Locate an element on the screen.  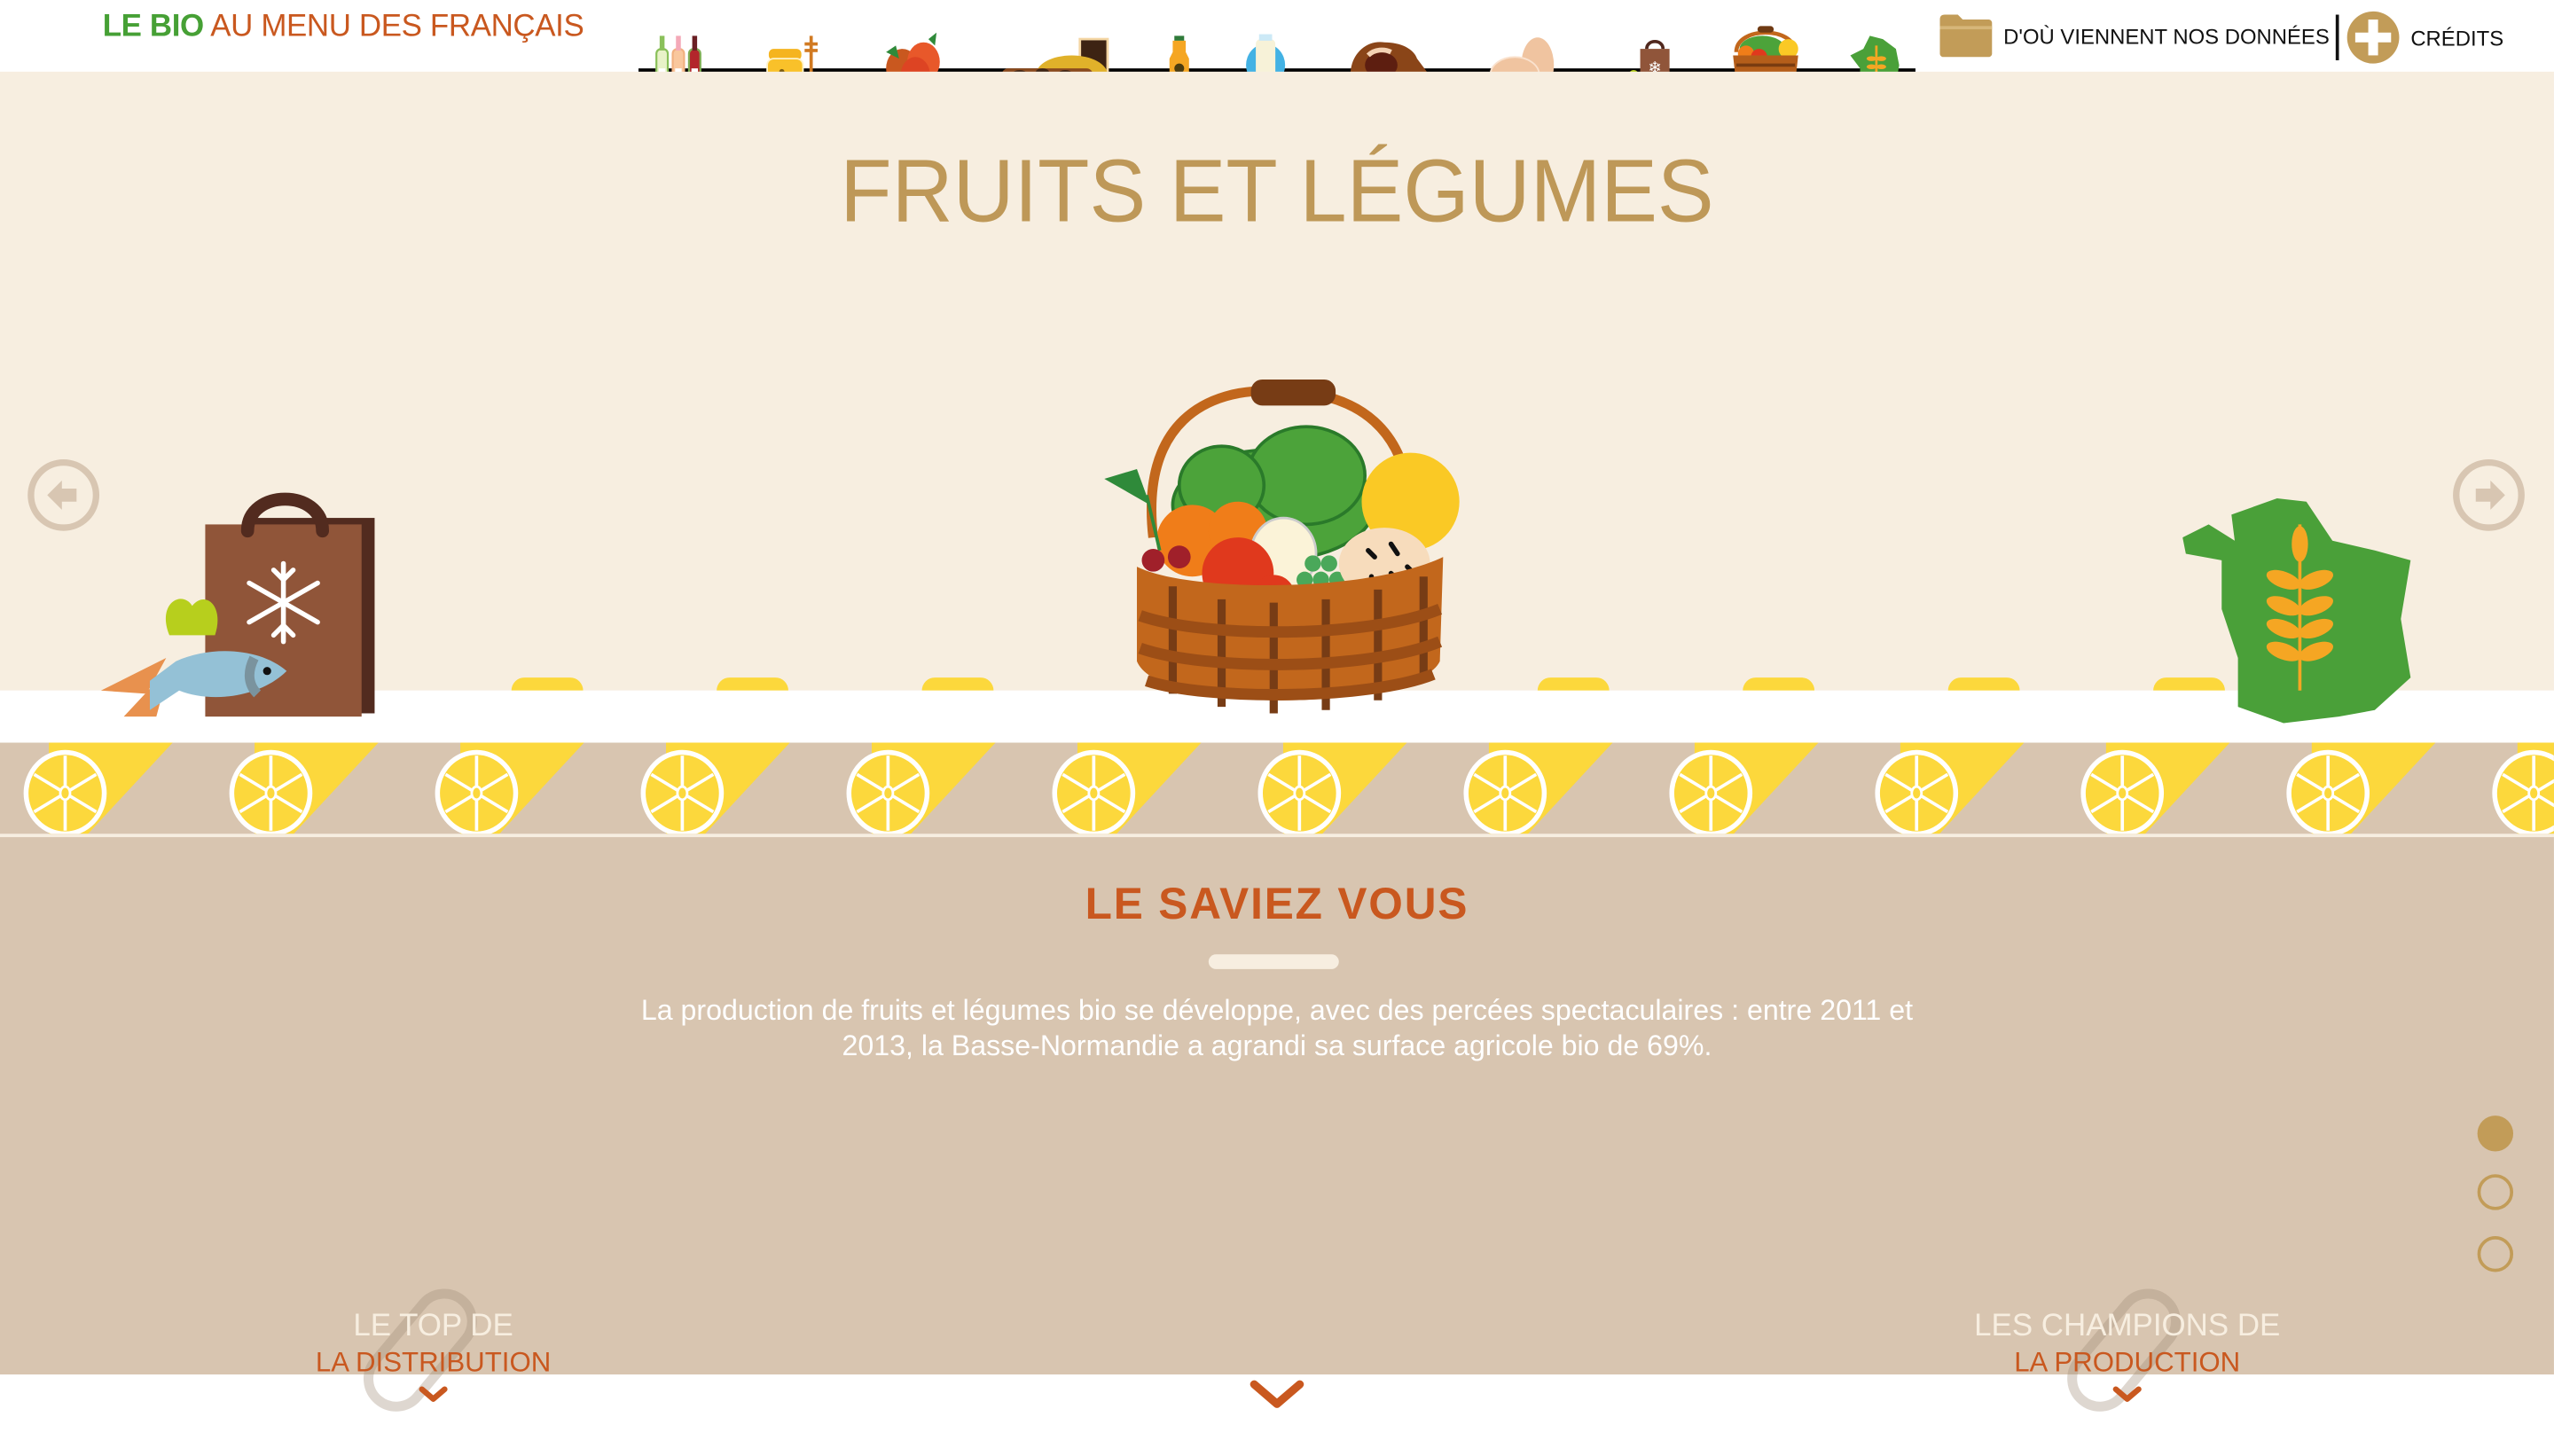
arrow-left-icon is located at coordinates (62, 495).